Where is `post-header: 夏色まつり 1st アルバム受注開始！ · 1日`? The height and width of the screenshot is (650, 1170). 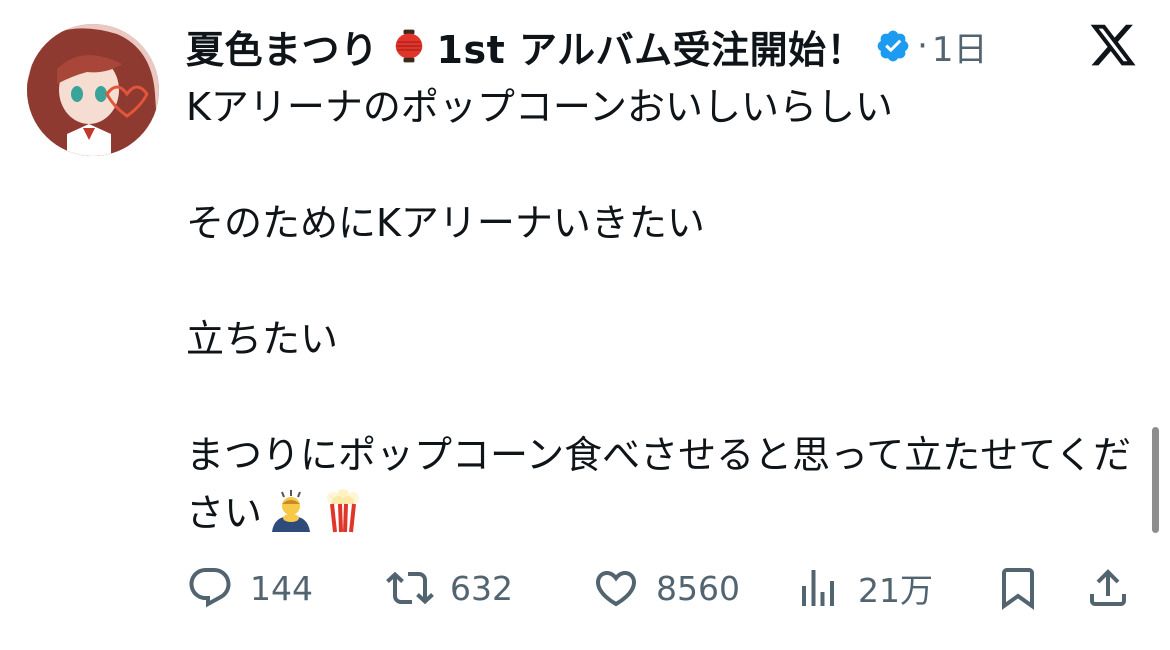 post-header: 夏色まつり 1st アルバム受注開始！ · 1日 is located at coordinates (587, 46).